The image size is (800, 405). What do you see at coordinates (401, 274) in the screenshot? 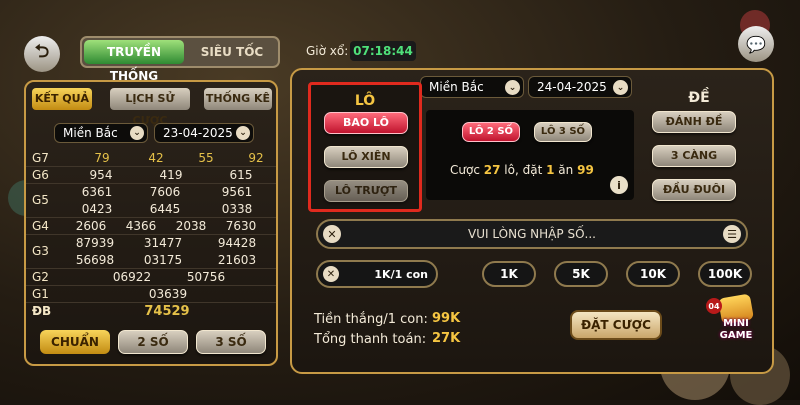
I see `stake-value: 1K/1 con` at bounding box center [401, 274].